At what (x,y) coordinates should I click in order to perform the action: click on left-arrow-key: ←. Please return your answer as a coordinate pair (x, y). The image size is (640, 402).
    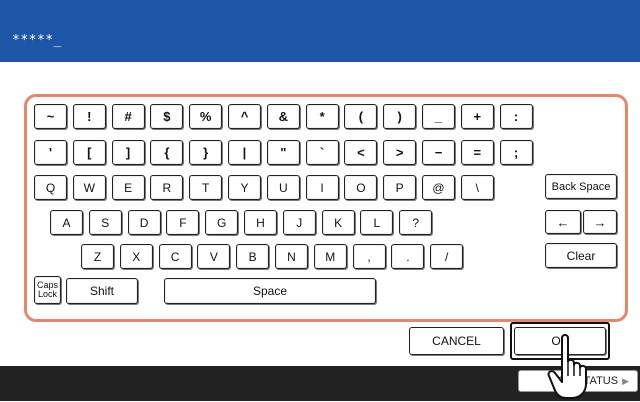
    Looking at the image, I should click on (563, 222).